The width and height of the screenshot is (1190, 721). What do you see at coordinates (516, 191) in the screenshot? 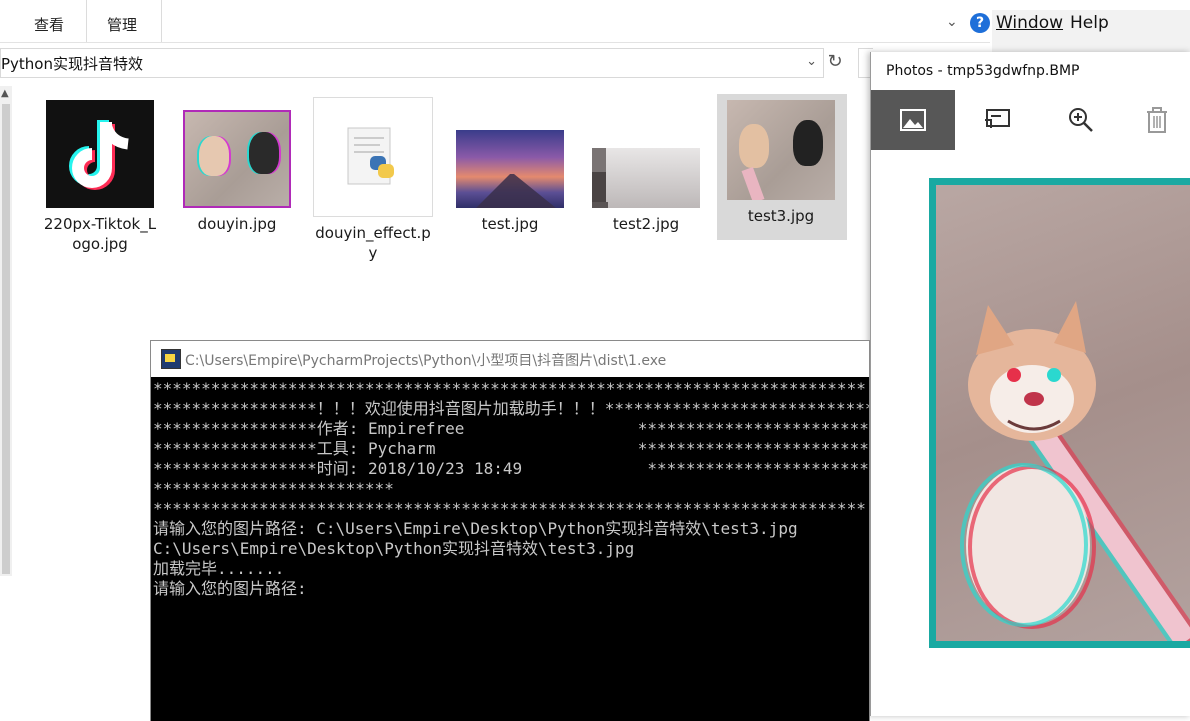
I see `pier-shape` at bounding box center [516, 191].